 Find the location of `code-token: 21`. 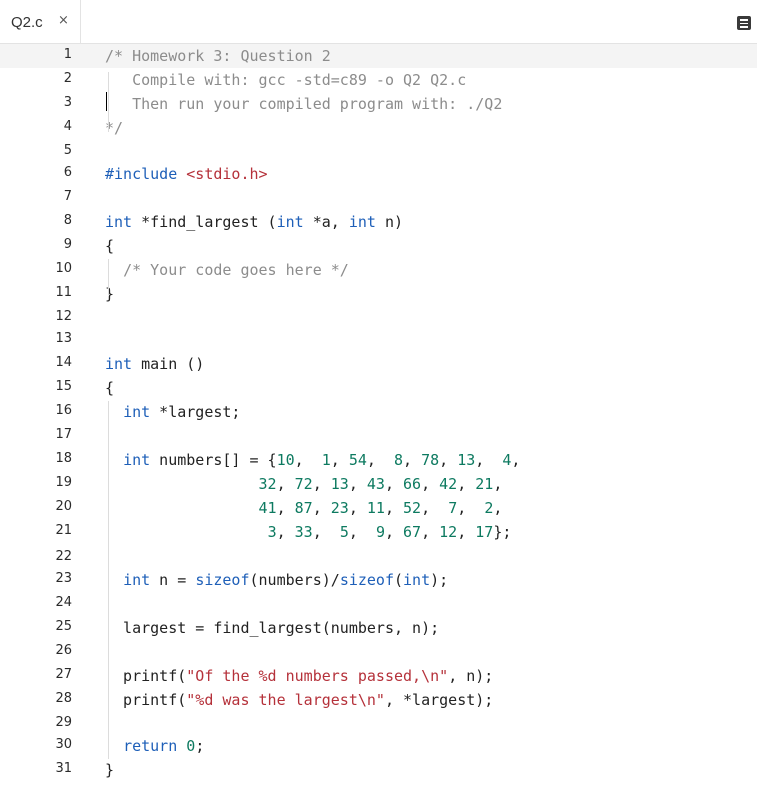

code-token: 21 is located at coordinates (484, 484).